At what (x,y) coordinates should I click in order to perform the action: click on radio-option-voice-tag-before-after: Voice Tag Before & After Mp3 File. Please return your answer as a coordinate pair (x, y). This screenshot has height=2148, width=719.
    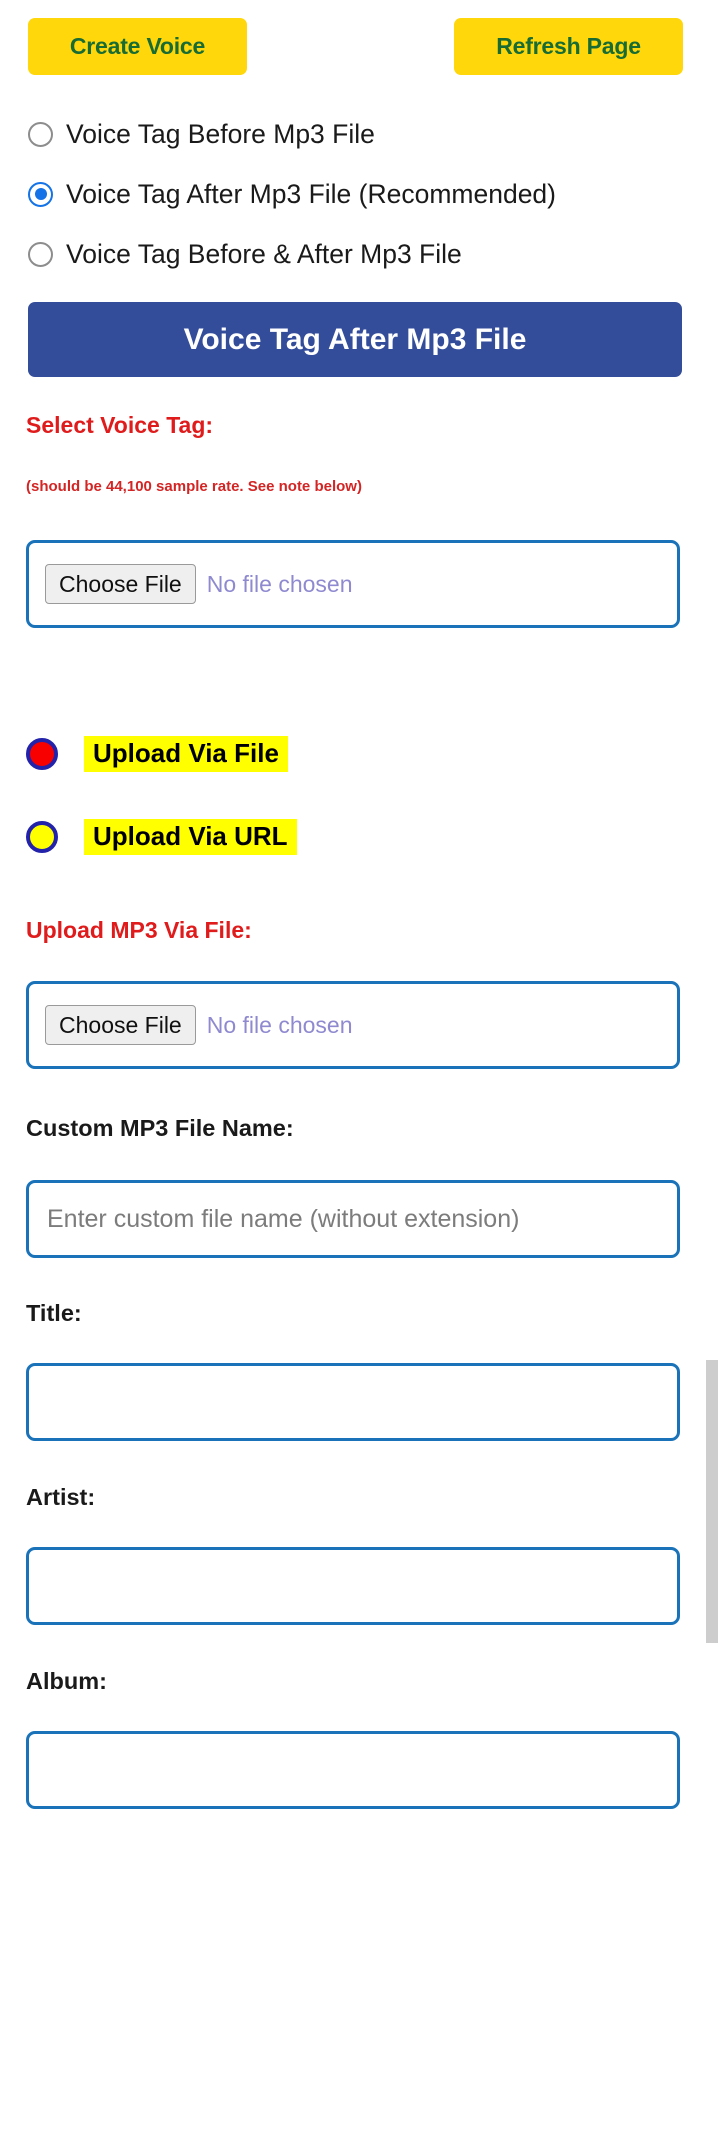
    Looking at the image, I should click on (359, 254).